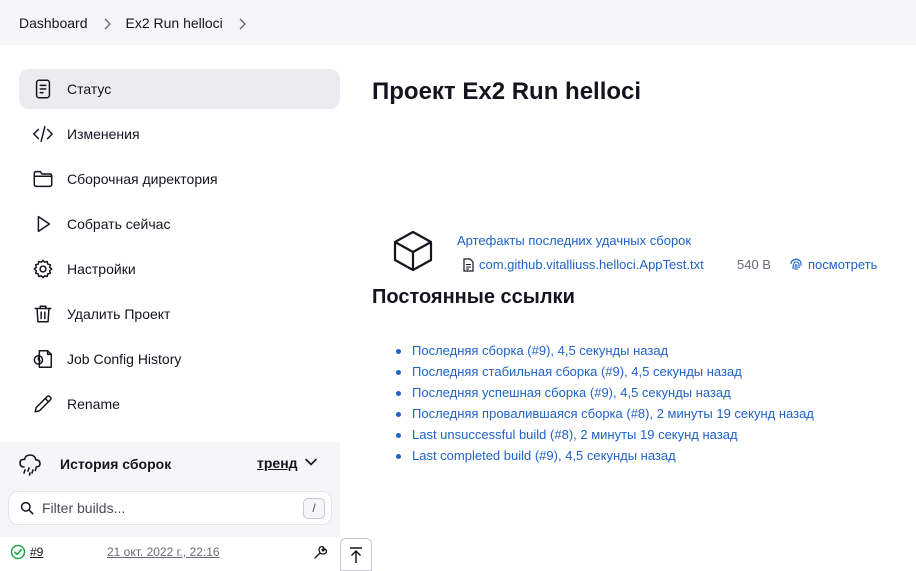 The width and height of the screenshot is (916, 571). What do you see at coordinates (43, 359) in the screenshot?
I see `config-history-icon` at bounding box center [43, 359].